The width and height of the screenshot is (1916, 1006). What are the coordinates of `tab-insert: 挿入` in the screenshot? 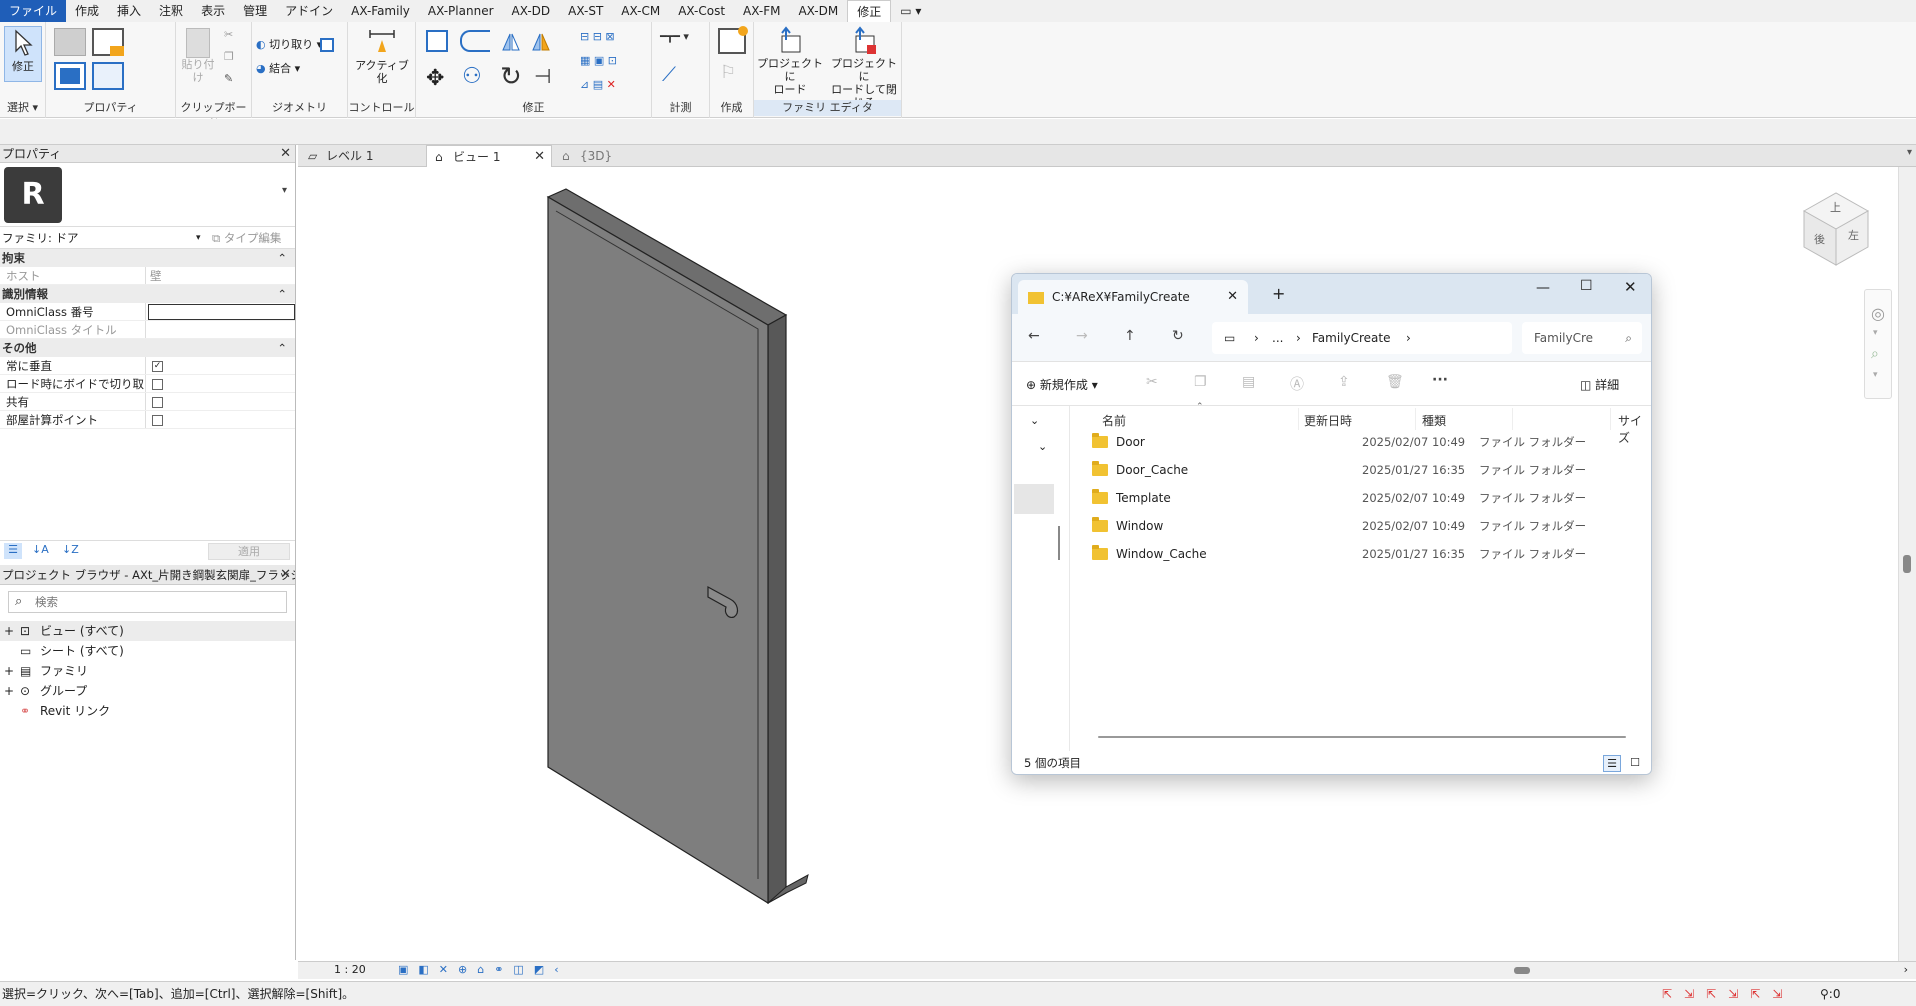 It's located at (129, 11).